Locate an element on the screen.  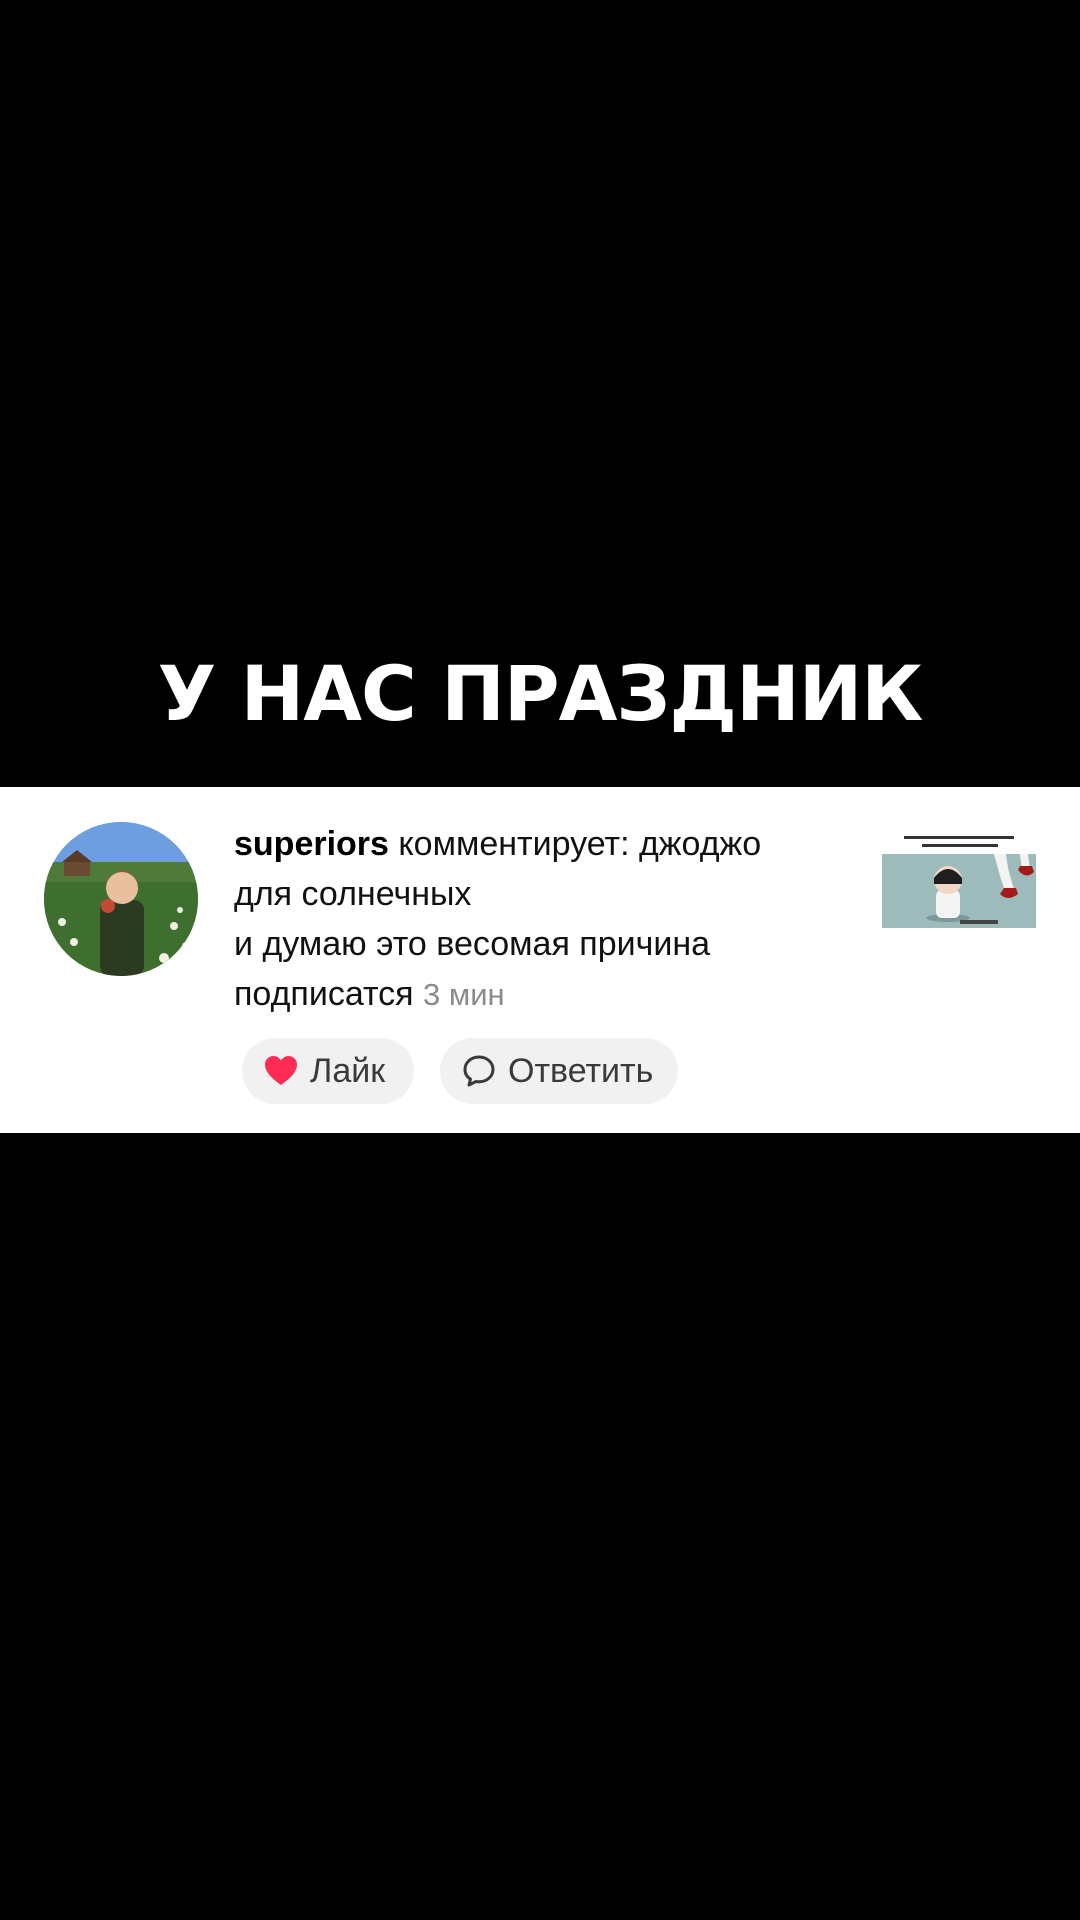
avatar-image is located at coordinates (121, 899).